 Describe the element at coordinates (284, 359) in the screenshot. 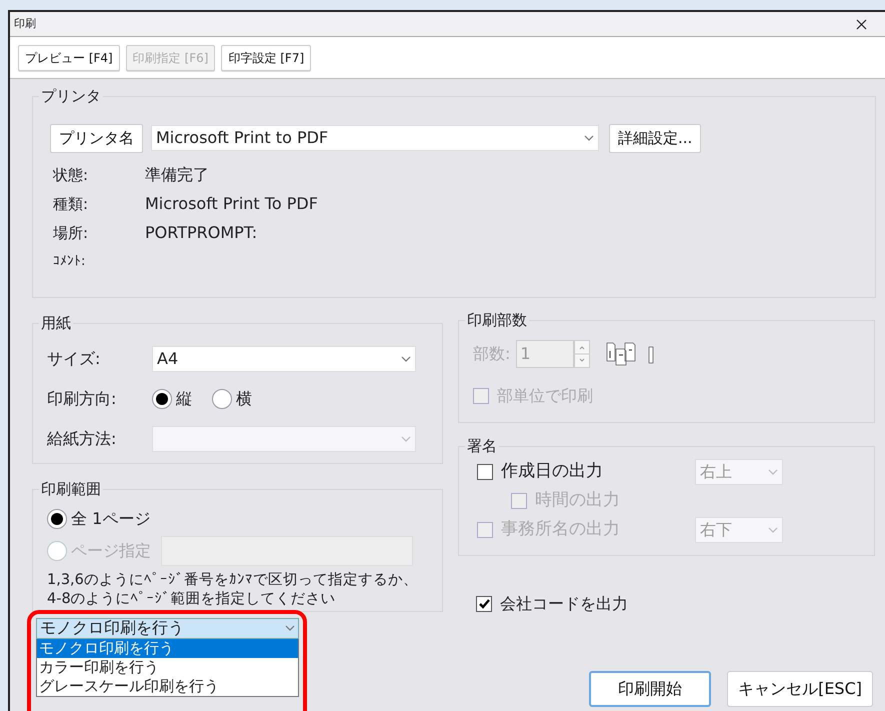

I see `paper-size-select: A4` at that location.